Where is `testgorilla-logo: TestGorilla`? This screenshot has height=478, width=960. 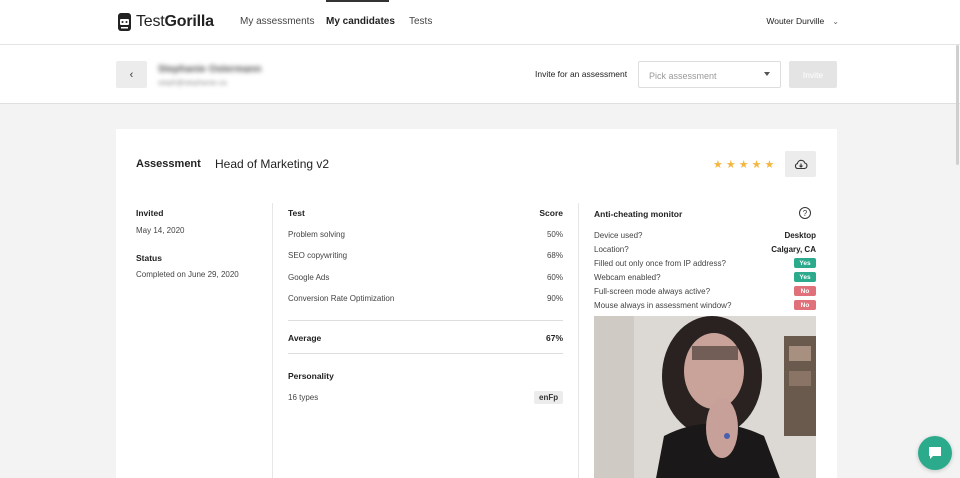 testgorilla-logo: TestGorilla is located at coordinates (165, 22).